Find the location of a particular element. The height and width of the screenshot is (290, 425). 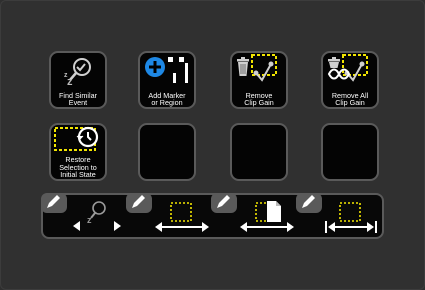

add-marker-or-region-label: Add Marker or Region is located at coordinates (167, 98).